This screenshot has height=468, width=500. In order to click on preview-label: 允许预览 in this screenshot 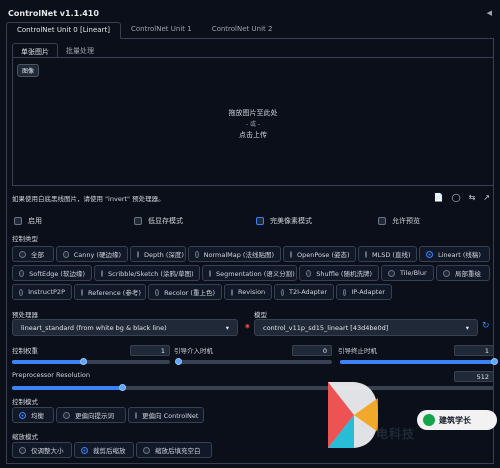, I will do `click(406, 221)`.